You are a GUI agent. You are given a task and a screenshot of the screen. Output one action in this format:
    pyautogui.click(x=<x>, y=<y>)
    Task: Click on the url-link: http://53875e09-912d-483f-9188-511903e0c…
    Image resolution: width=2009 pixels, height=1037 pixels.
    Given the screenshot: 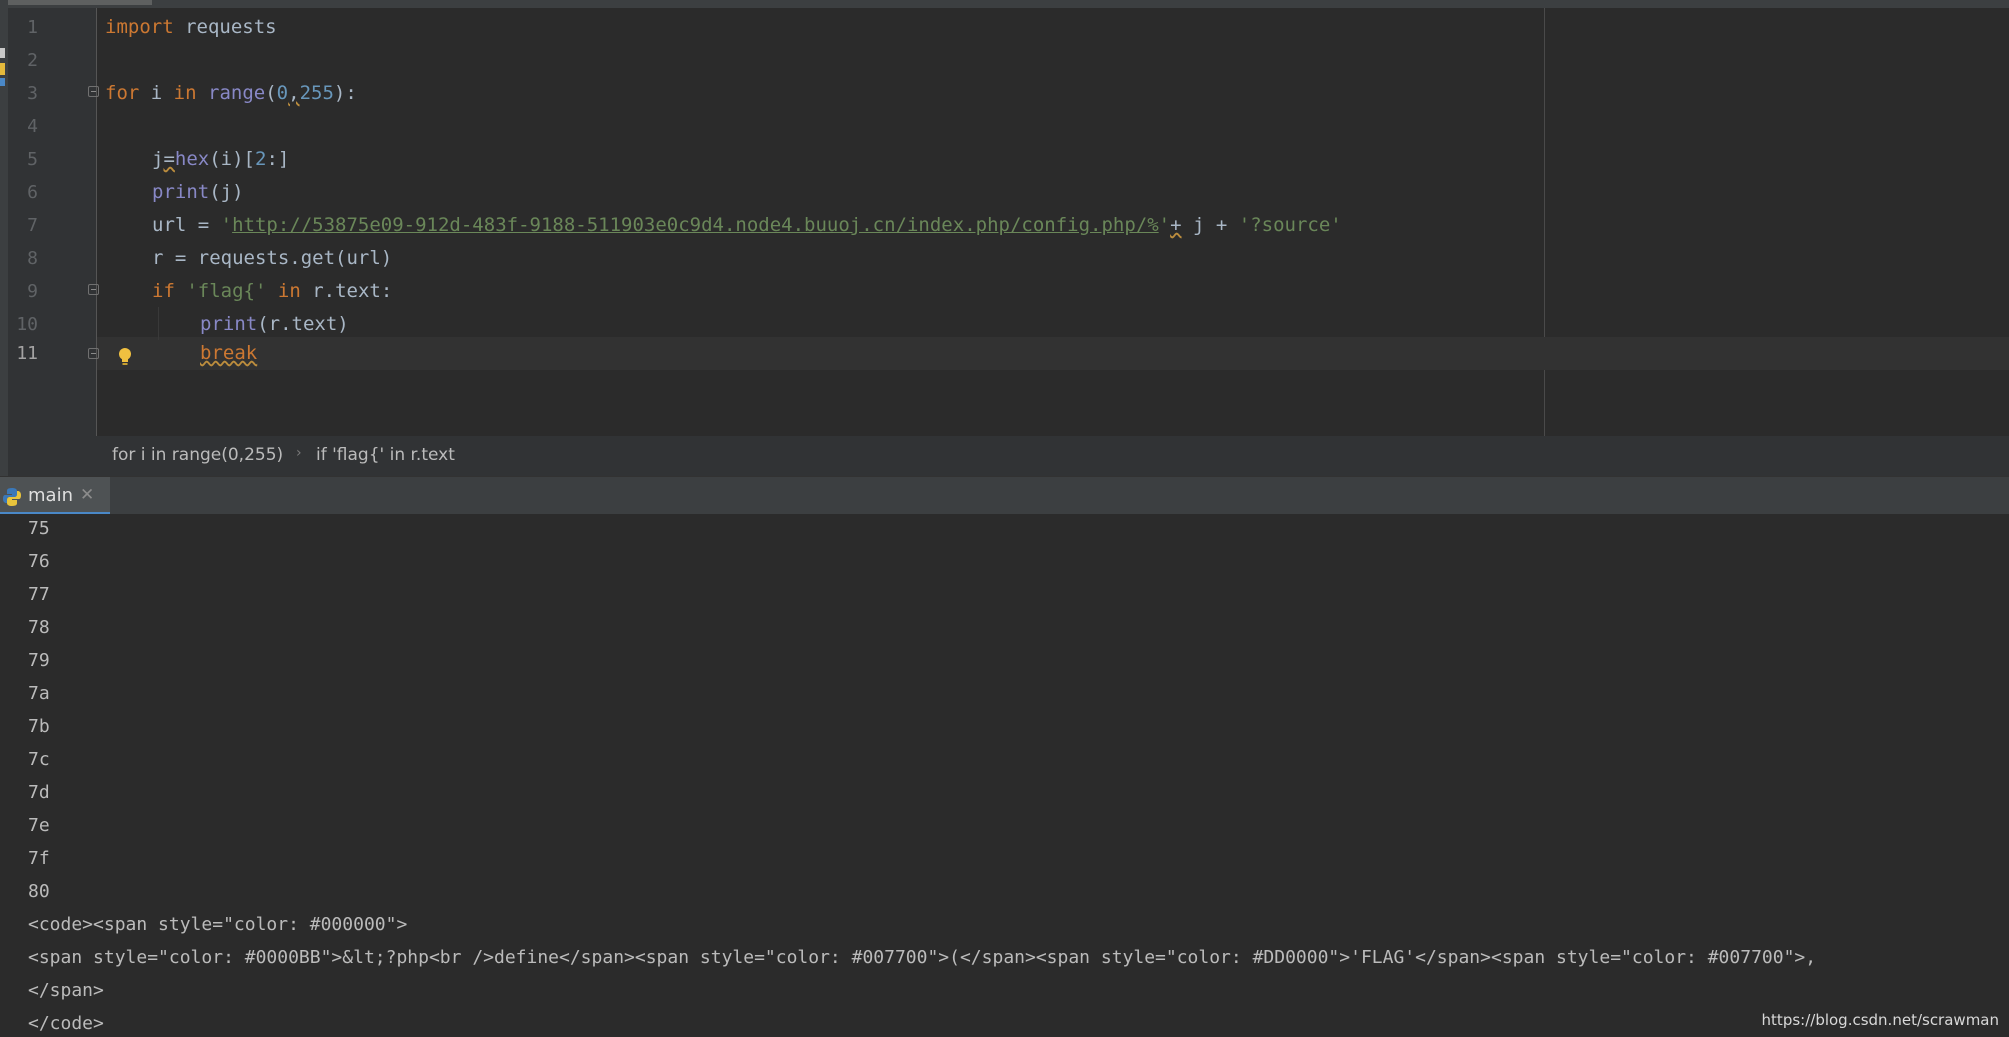 What is the action you would take?
    pyautogui.click(x=695, y=225)
    